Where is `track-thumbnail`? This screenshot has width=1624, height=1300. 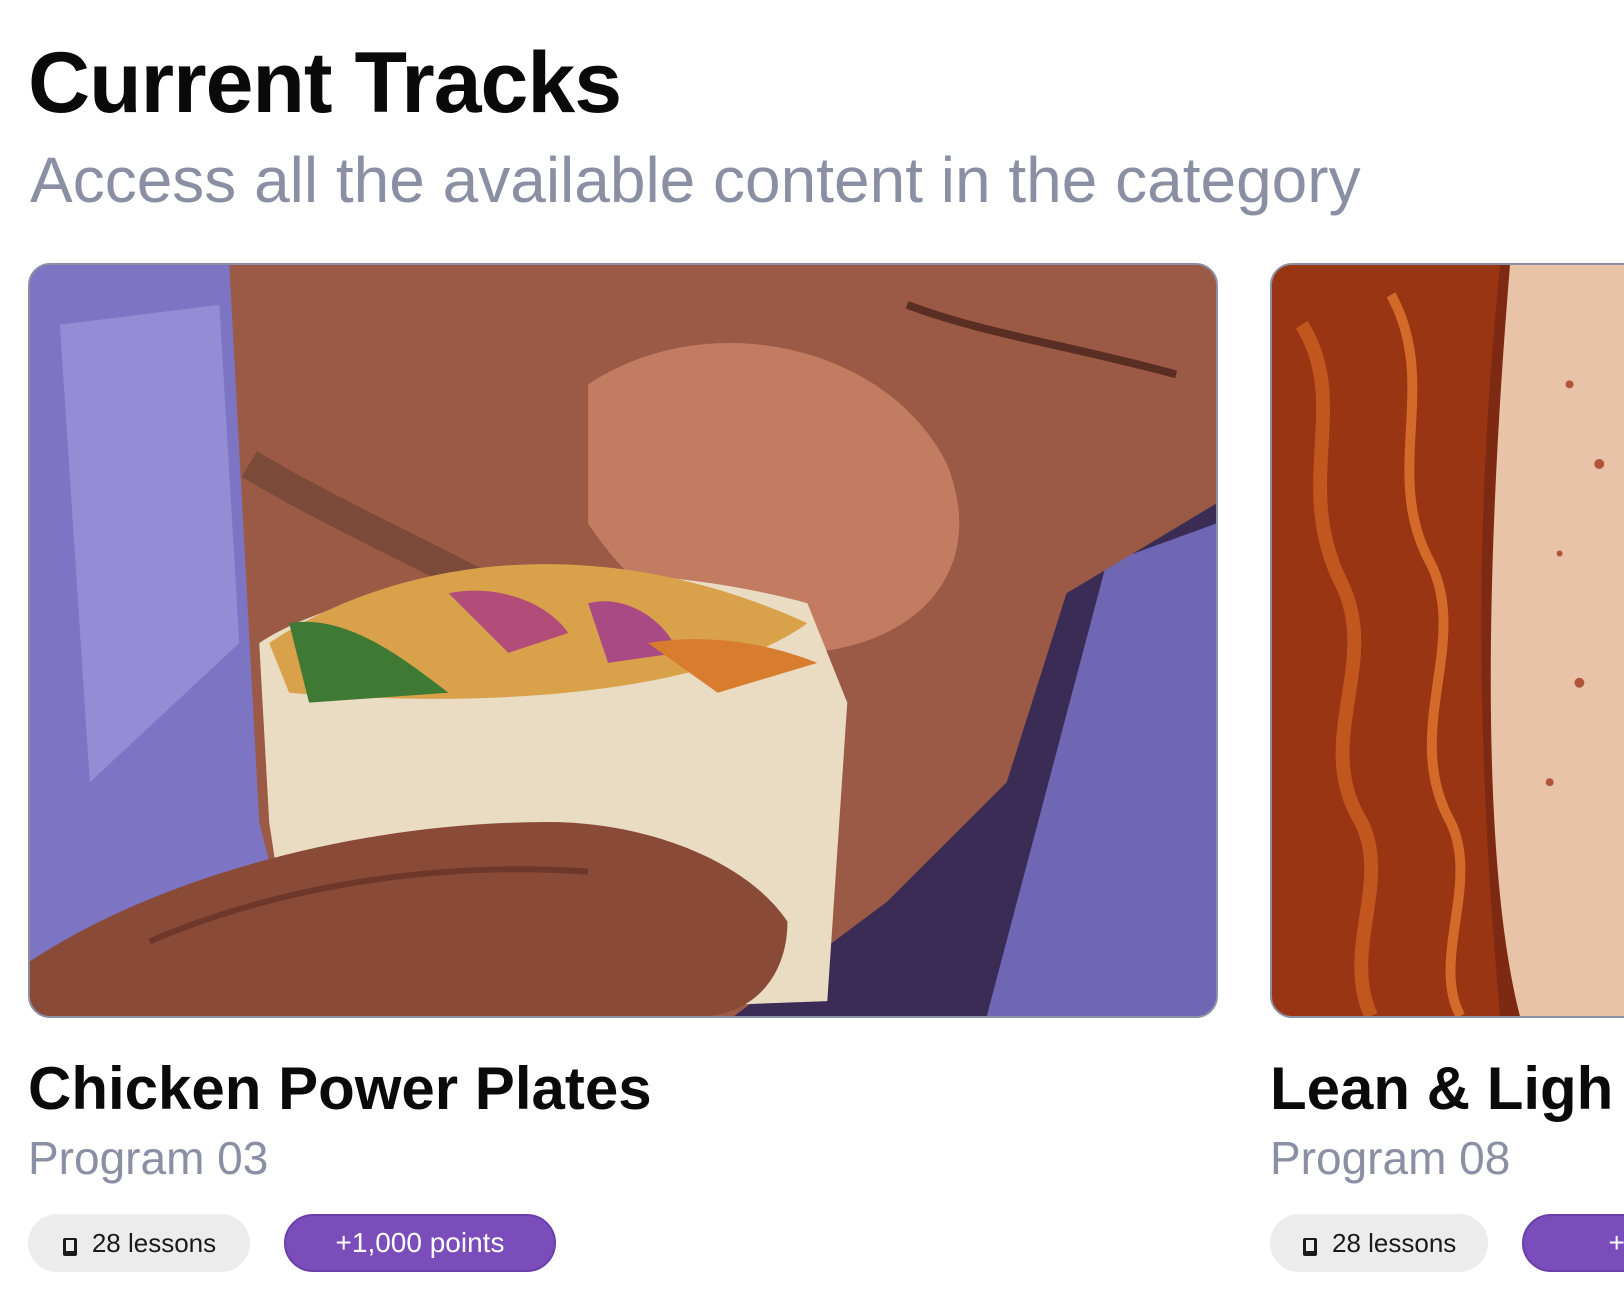
track-thumbnail is located at coordinates (1447, 640).